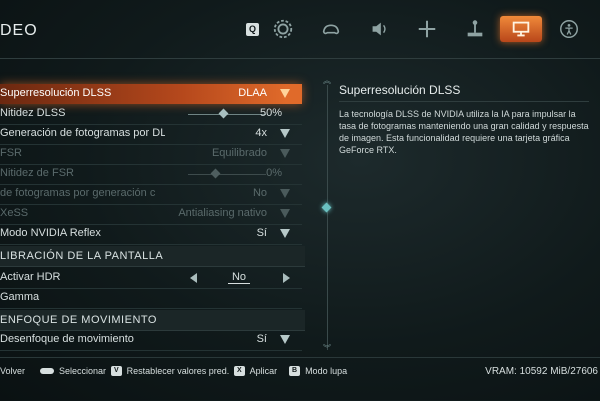  What do you see at coordinates (67, 339) in the screenshot?
I see `setting-label: Desenfoque de movimiento` at bounding box center [67, 339].